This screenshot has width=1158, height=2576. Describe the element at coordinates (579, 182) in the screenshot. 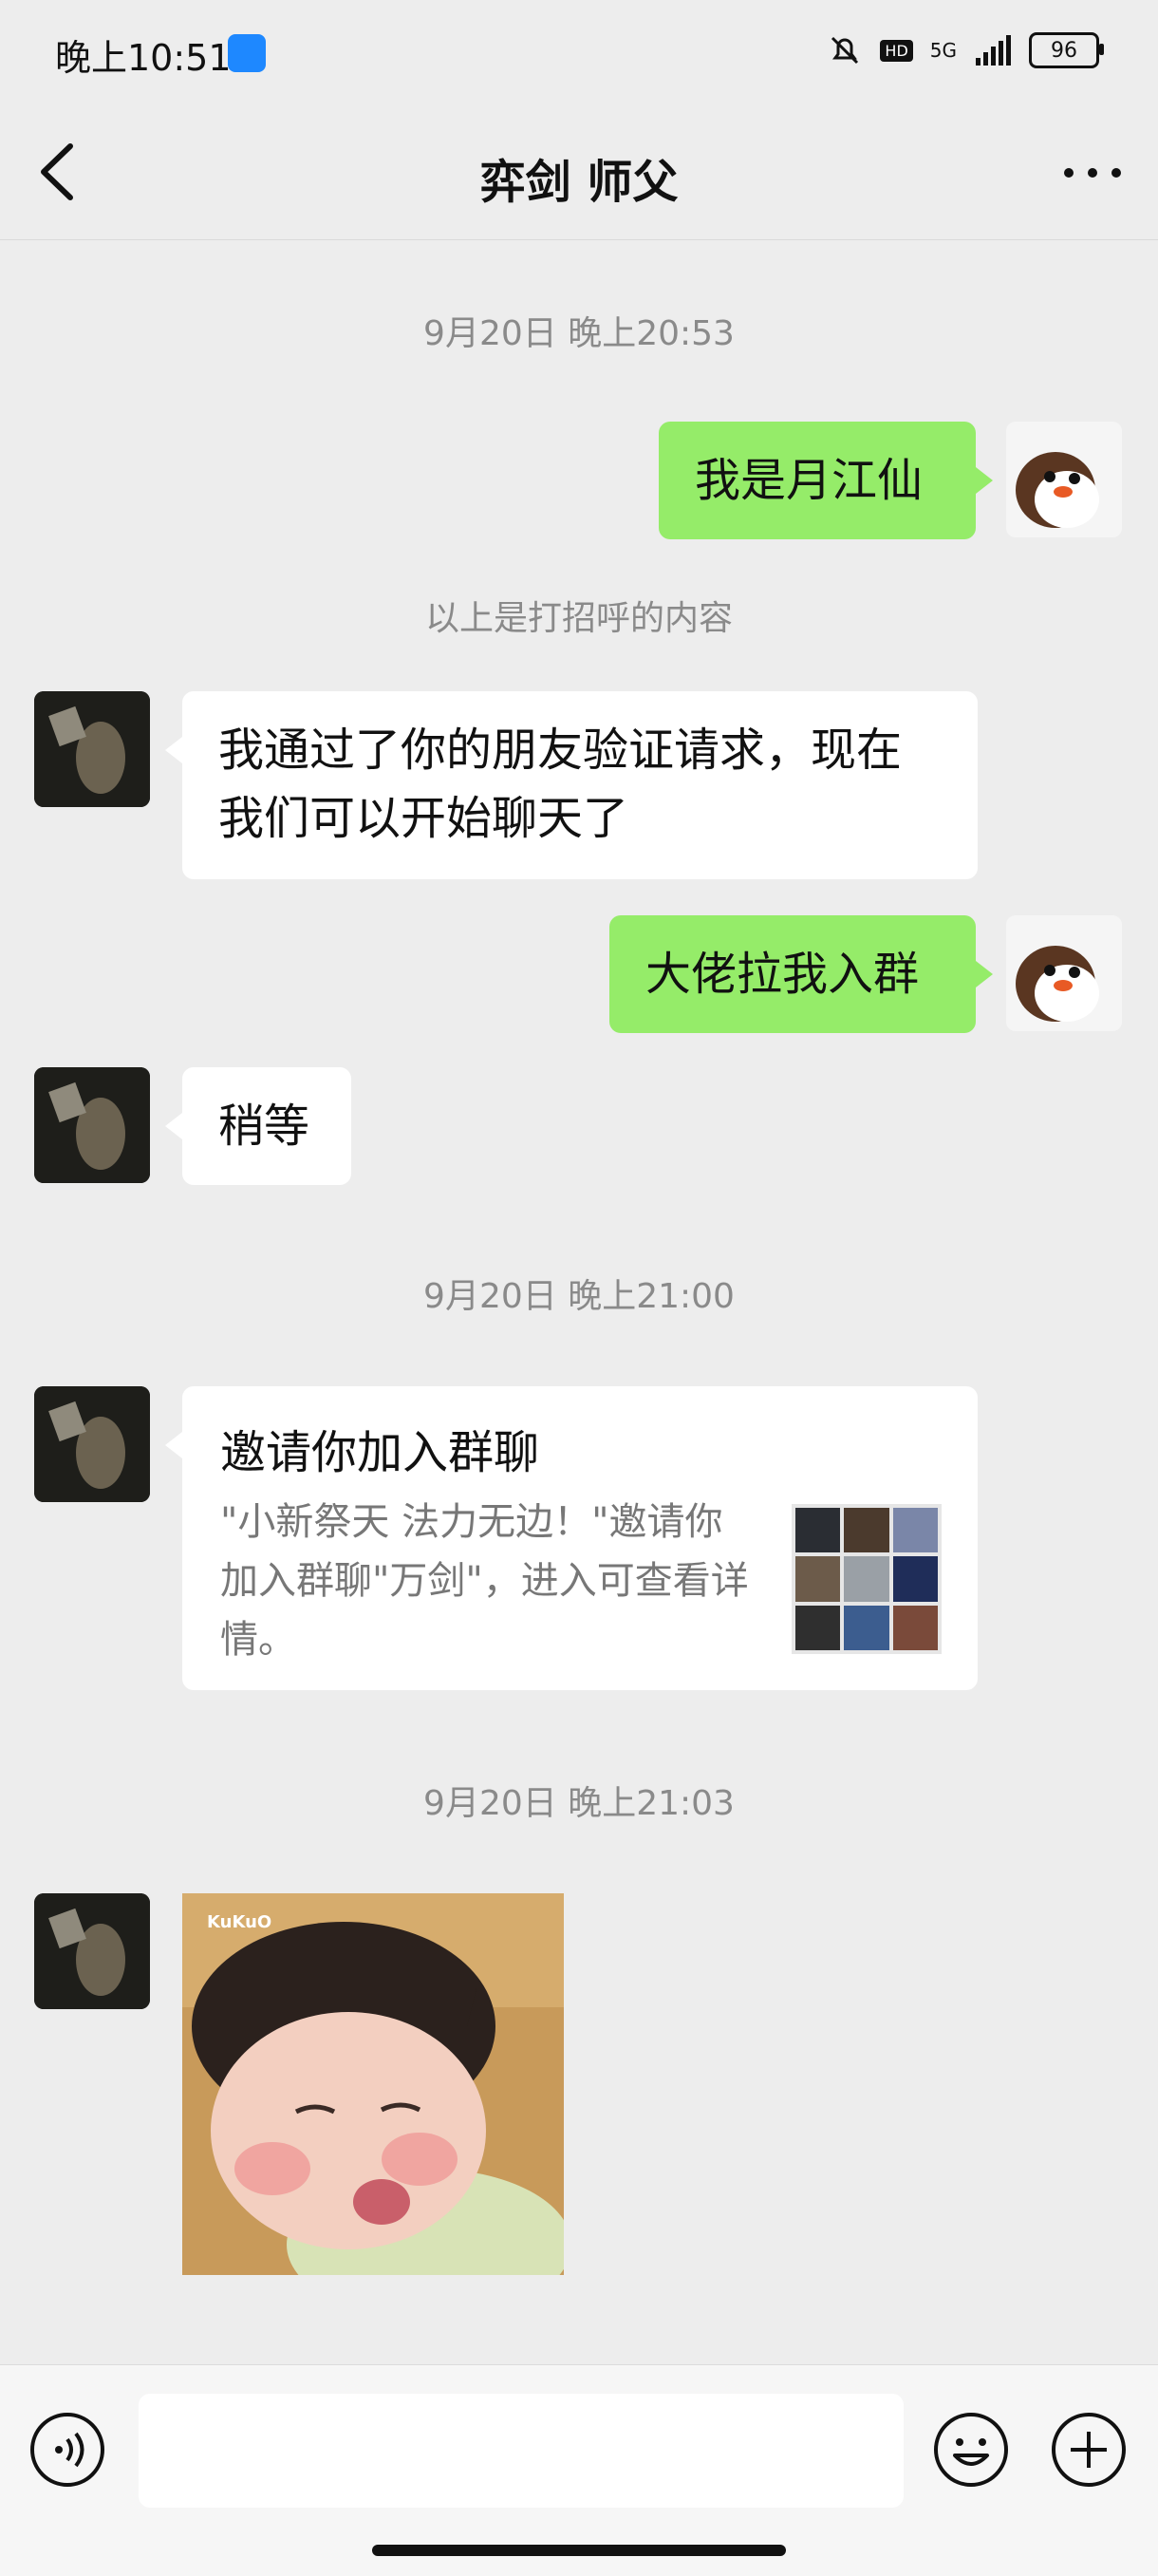

I see `chat-title: 弈剑 师父` at that location.